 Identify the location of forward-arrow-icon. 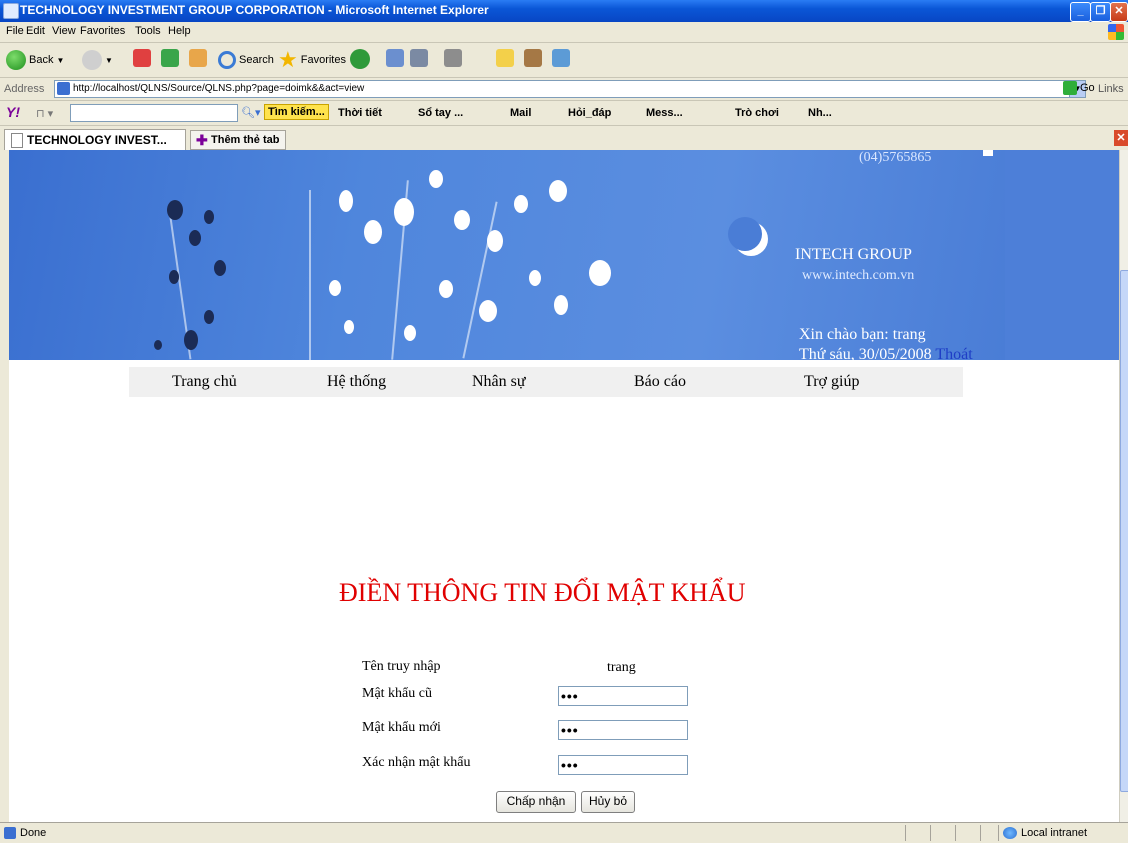
(92, 60).